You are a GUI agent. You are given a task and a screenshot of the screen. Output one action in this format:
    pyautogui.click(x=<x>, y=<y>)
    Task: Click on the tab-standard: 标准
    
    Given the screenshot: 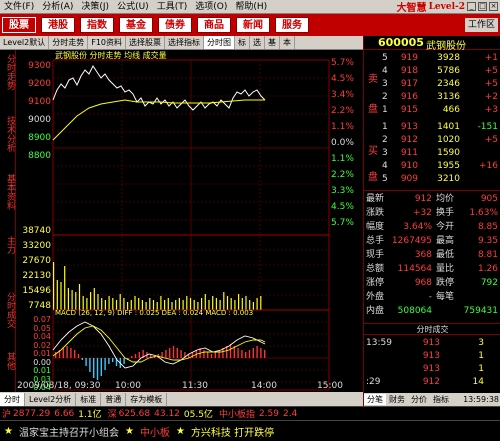 What is the action you would take?
    pyautogui.click(x=89, y=399)
    